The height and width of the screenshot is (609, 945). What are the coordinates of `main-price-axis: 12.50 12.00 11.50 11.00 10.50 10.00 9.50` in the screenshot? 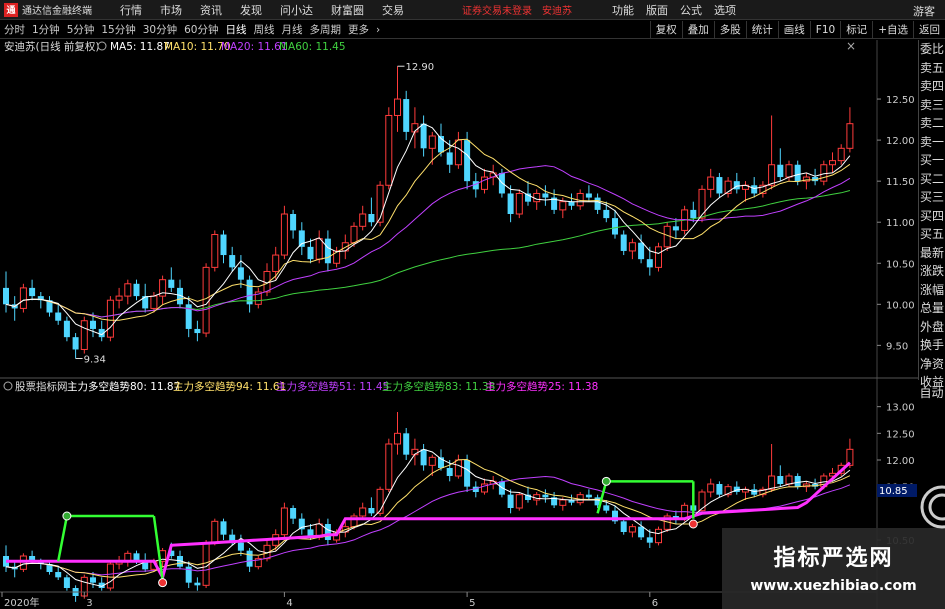 It's located at (896, 223).